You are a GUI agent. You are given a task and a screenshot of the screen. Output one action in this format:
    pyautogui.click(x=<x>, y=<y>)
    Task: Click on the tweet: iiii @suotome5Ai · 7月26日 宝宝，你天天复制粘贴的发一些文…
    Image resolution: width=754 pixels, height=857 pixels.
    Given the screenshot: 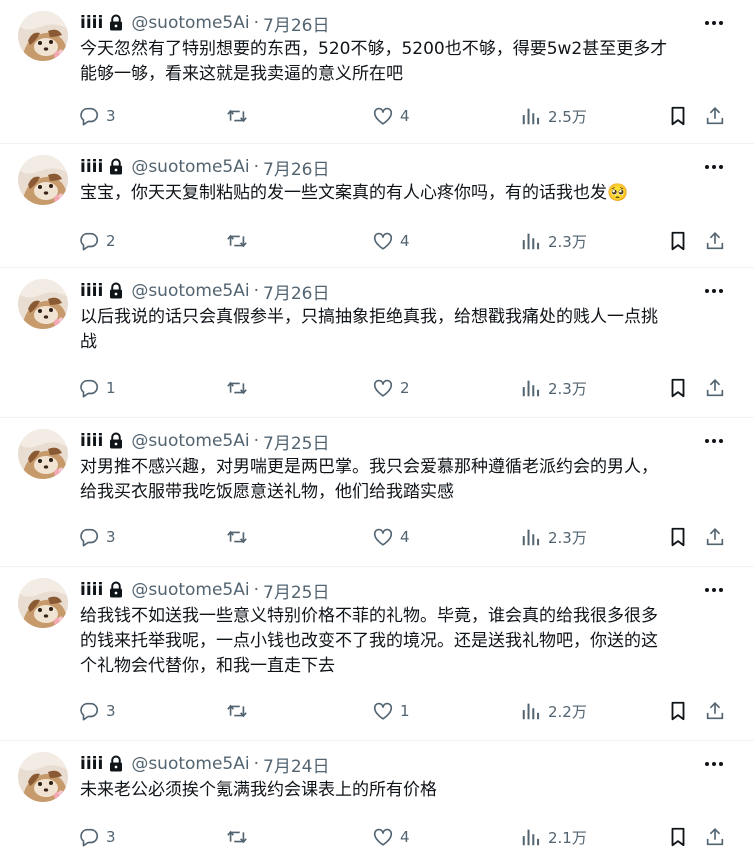 What is the action you would take?
    pyautogui.click(x=377, y=206)
    